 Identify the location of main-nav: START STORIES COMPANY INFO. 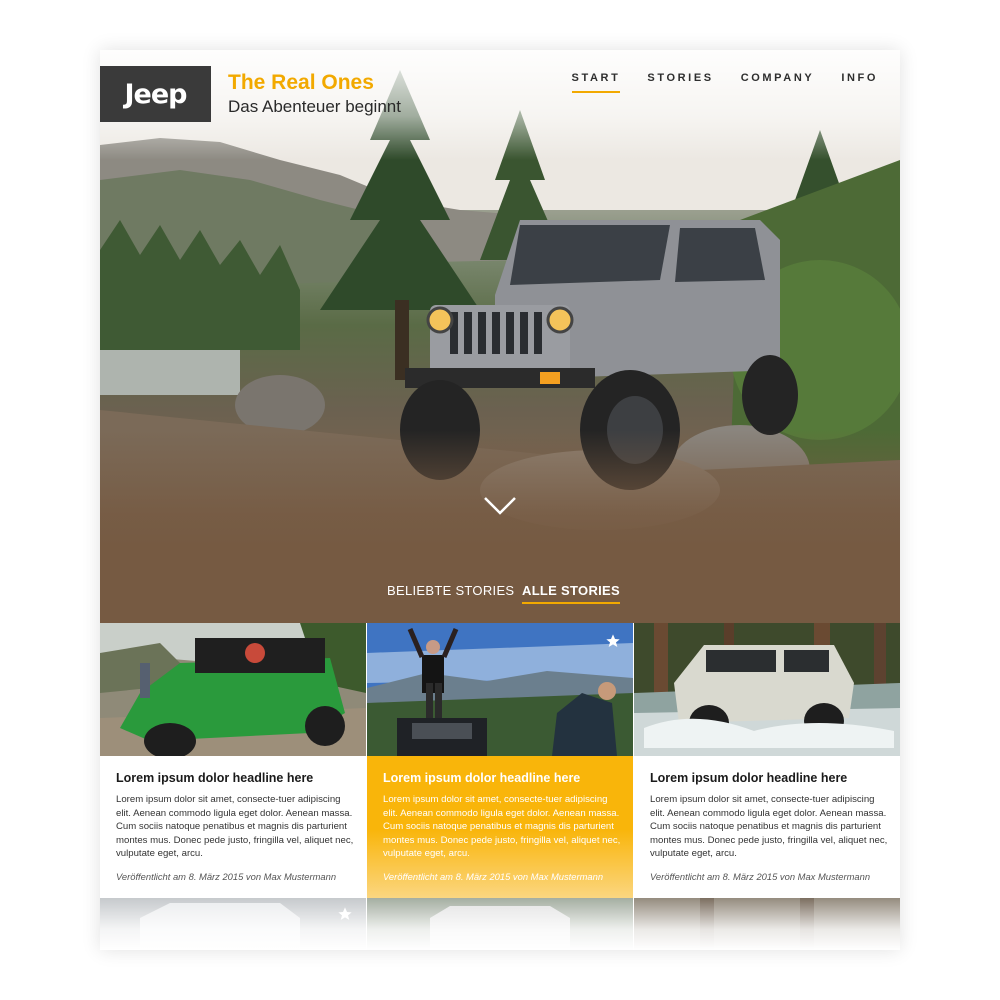
(711, 81).